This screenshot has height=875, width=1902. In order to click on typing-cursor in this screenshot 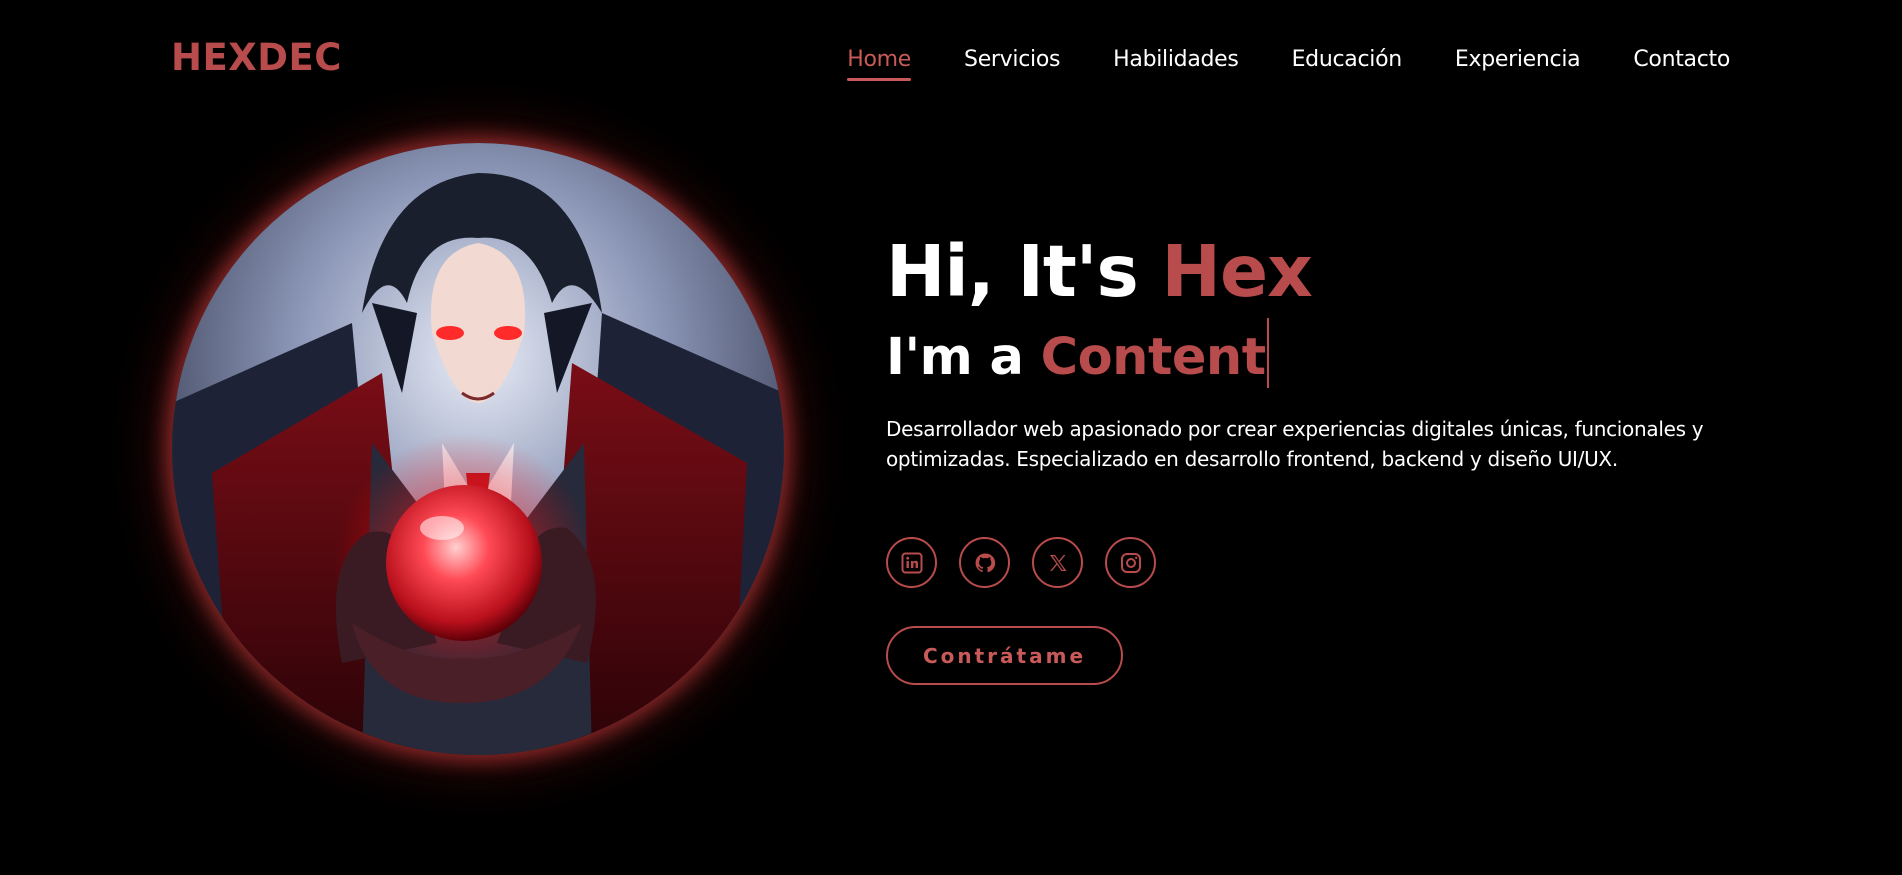, I will do `click(1267, 353)`.